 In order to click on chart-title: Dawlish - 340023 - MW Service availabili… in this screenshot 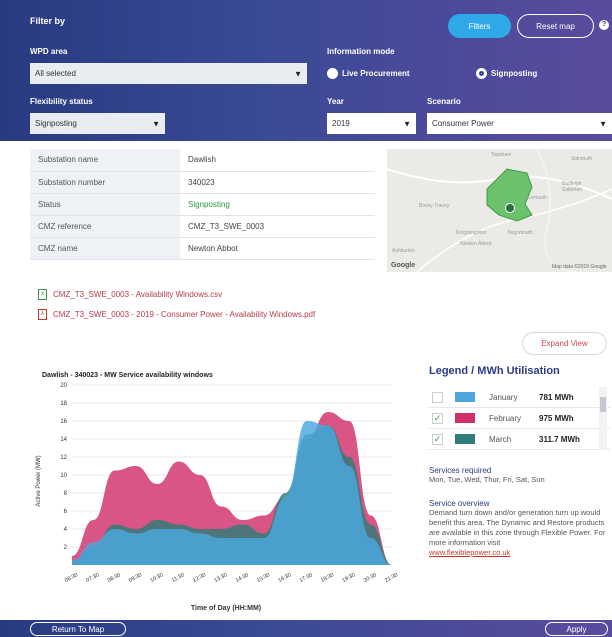, I will do `click(127, 375)`.